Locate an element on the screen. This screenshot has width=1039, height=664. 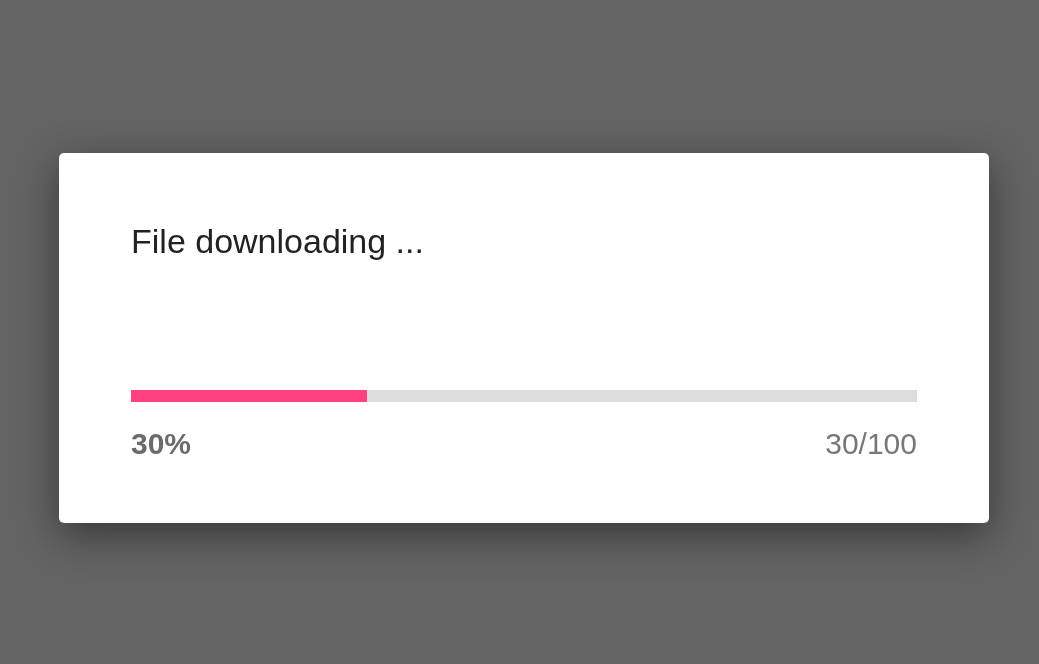
count-label: 30/100 is located at coordinates (871, 444).